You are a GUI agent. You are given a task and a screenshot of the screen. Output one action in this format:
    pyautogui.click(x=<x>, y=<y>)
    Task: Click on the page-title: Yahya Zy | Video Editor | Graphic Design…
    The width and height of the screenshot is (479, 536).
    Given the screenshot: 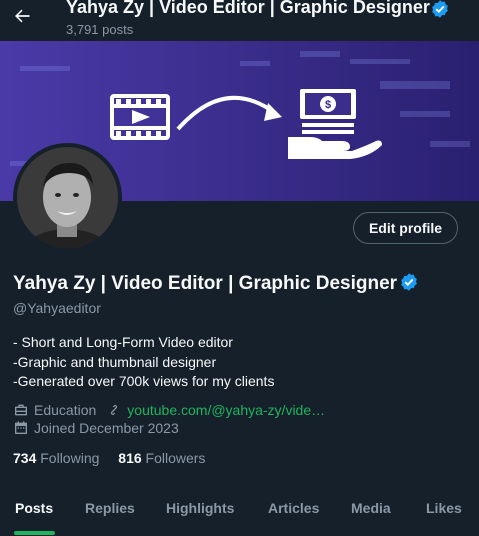 What is the action you would take?
    pyautogui.click(x=268, y=9)
    